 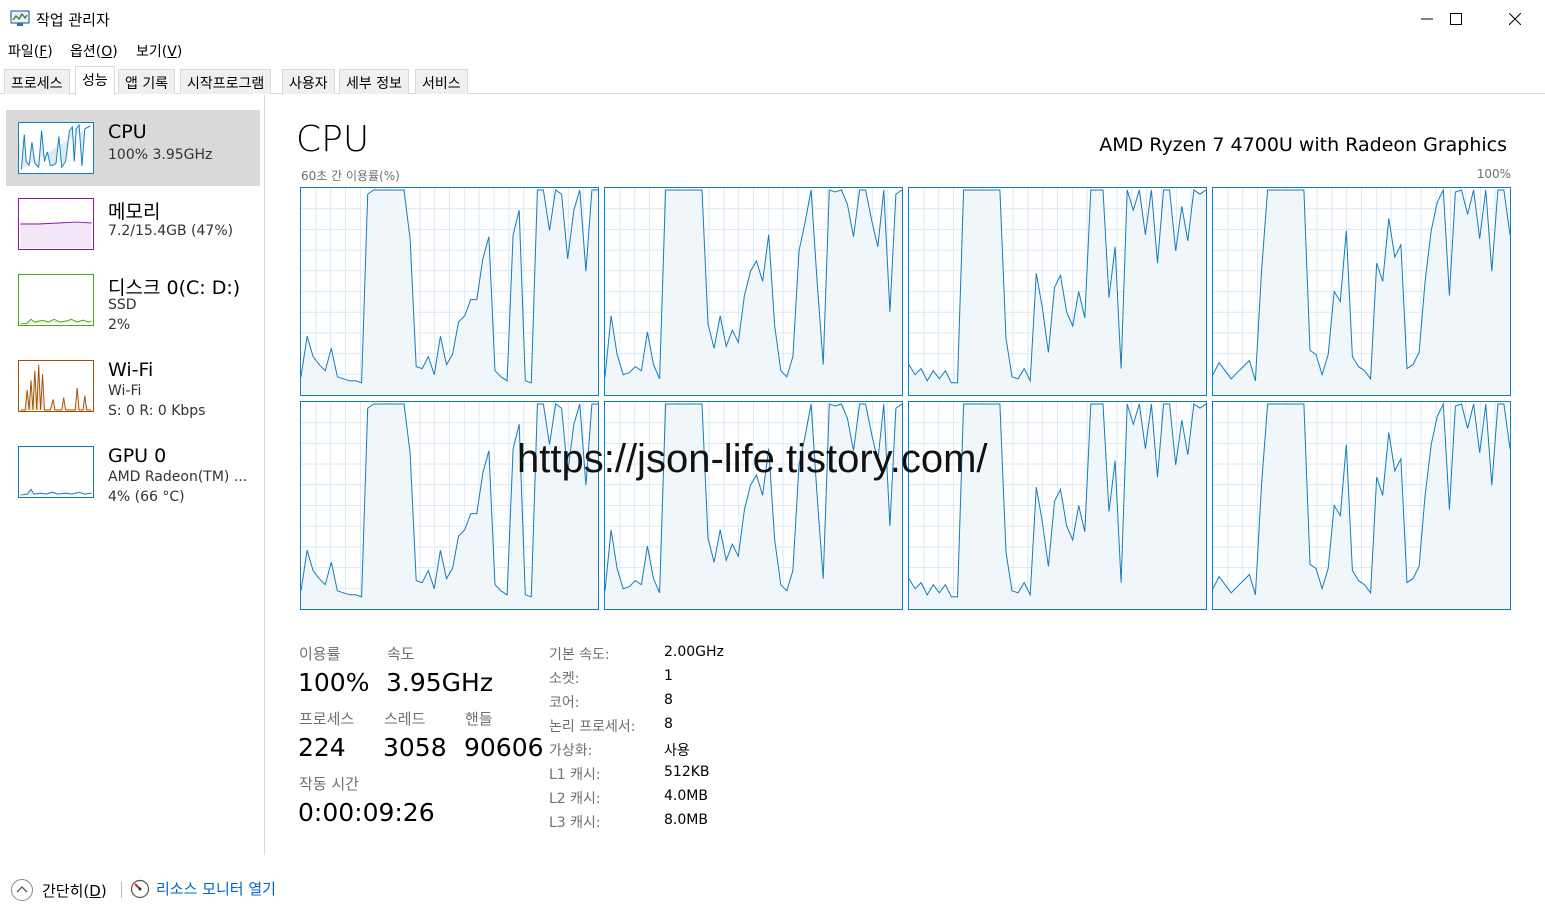 I want to click on resource-wifi: Wi-Fi Wi-Fi S: 0 R: 0 Kbps, so click(x=133, y=386).